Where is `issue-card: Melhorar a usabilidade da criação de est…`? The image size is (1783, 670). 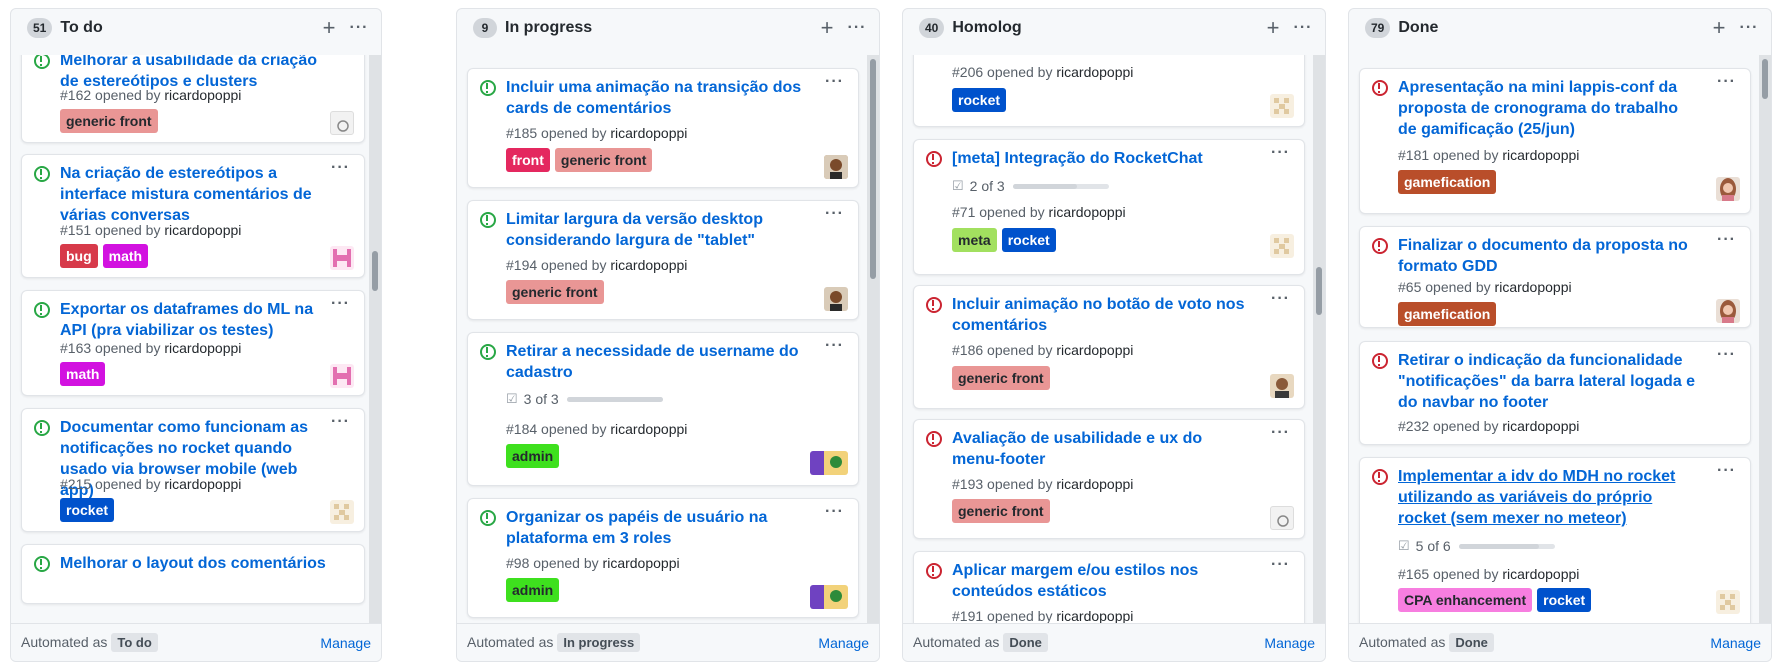
issue-card: Melhorar a usabilidade da criação de est… is located at coordinates (193, 99).